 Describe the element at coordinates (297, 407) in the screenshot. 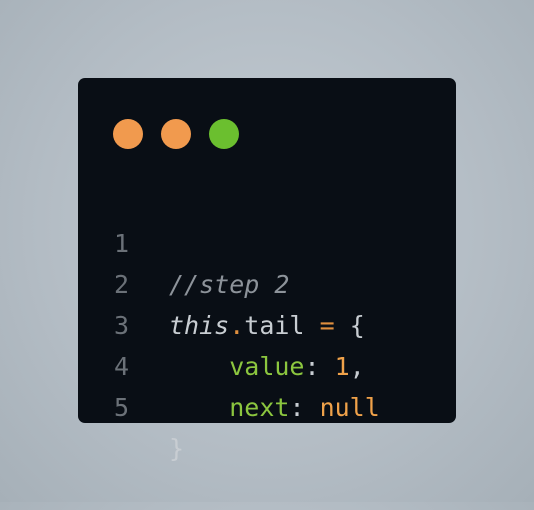

I see `colon: :` at that location.